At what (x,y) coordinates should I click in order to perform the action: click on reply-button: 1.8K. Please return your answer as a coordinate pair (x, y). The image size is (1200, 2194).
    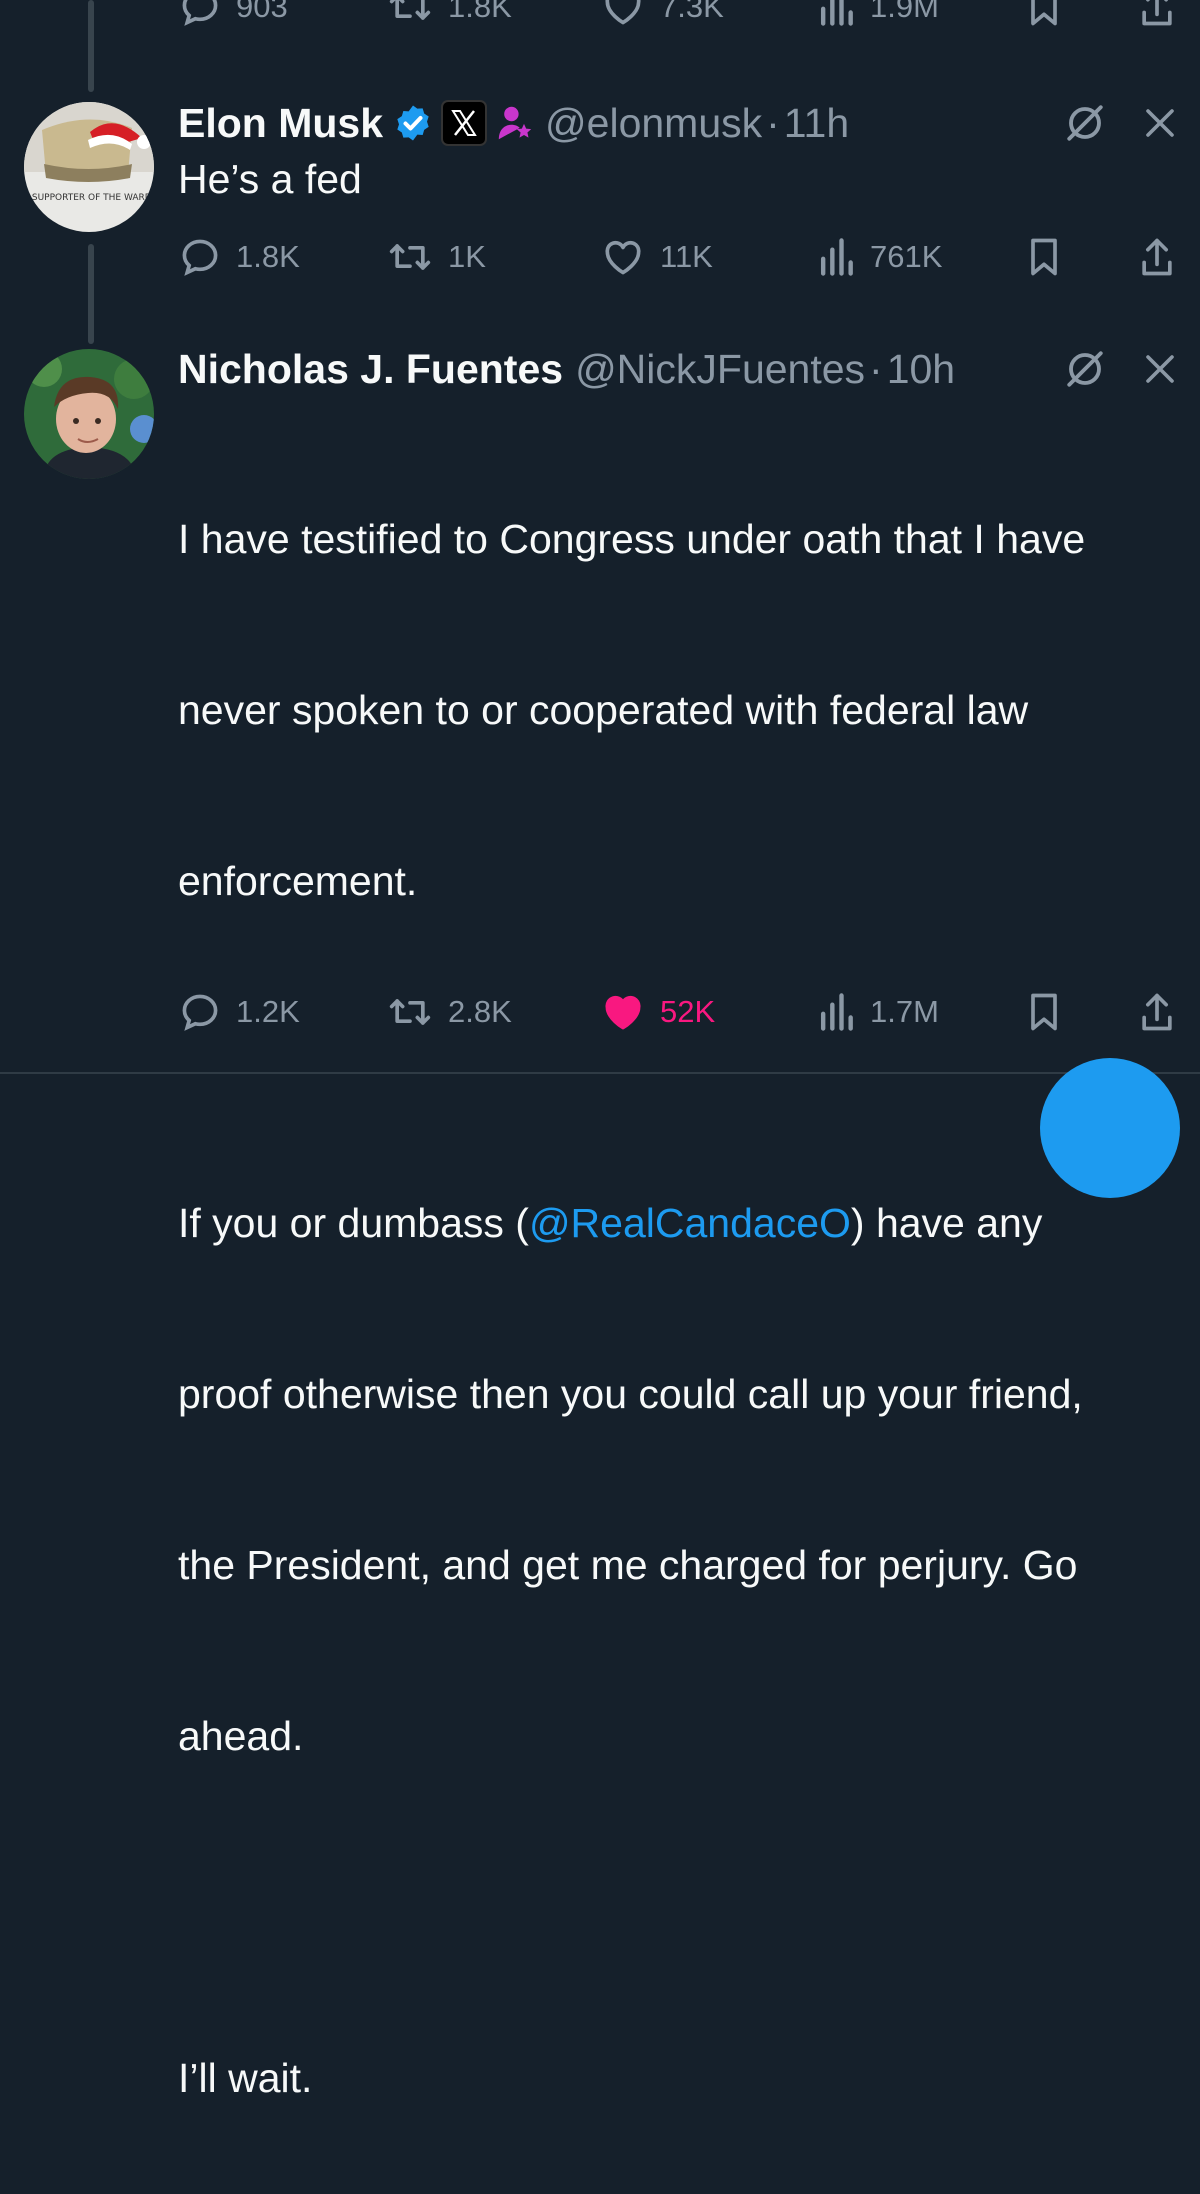
    Looking at the image, I should click on (239, 257).